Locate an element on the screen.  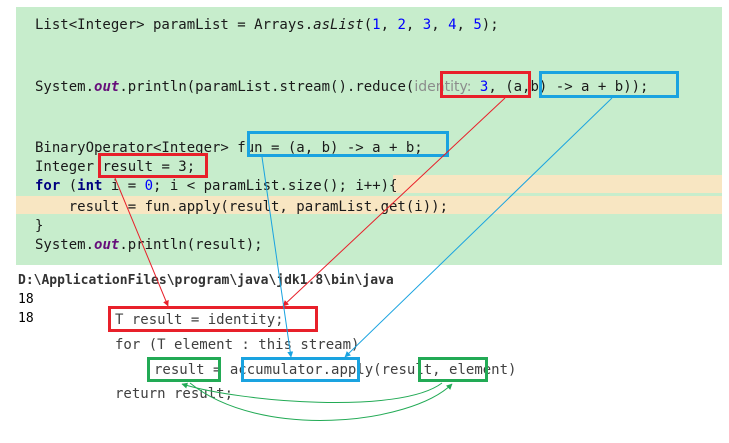
identity-highlight-box is located at coordinates (485, 84).